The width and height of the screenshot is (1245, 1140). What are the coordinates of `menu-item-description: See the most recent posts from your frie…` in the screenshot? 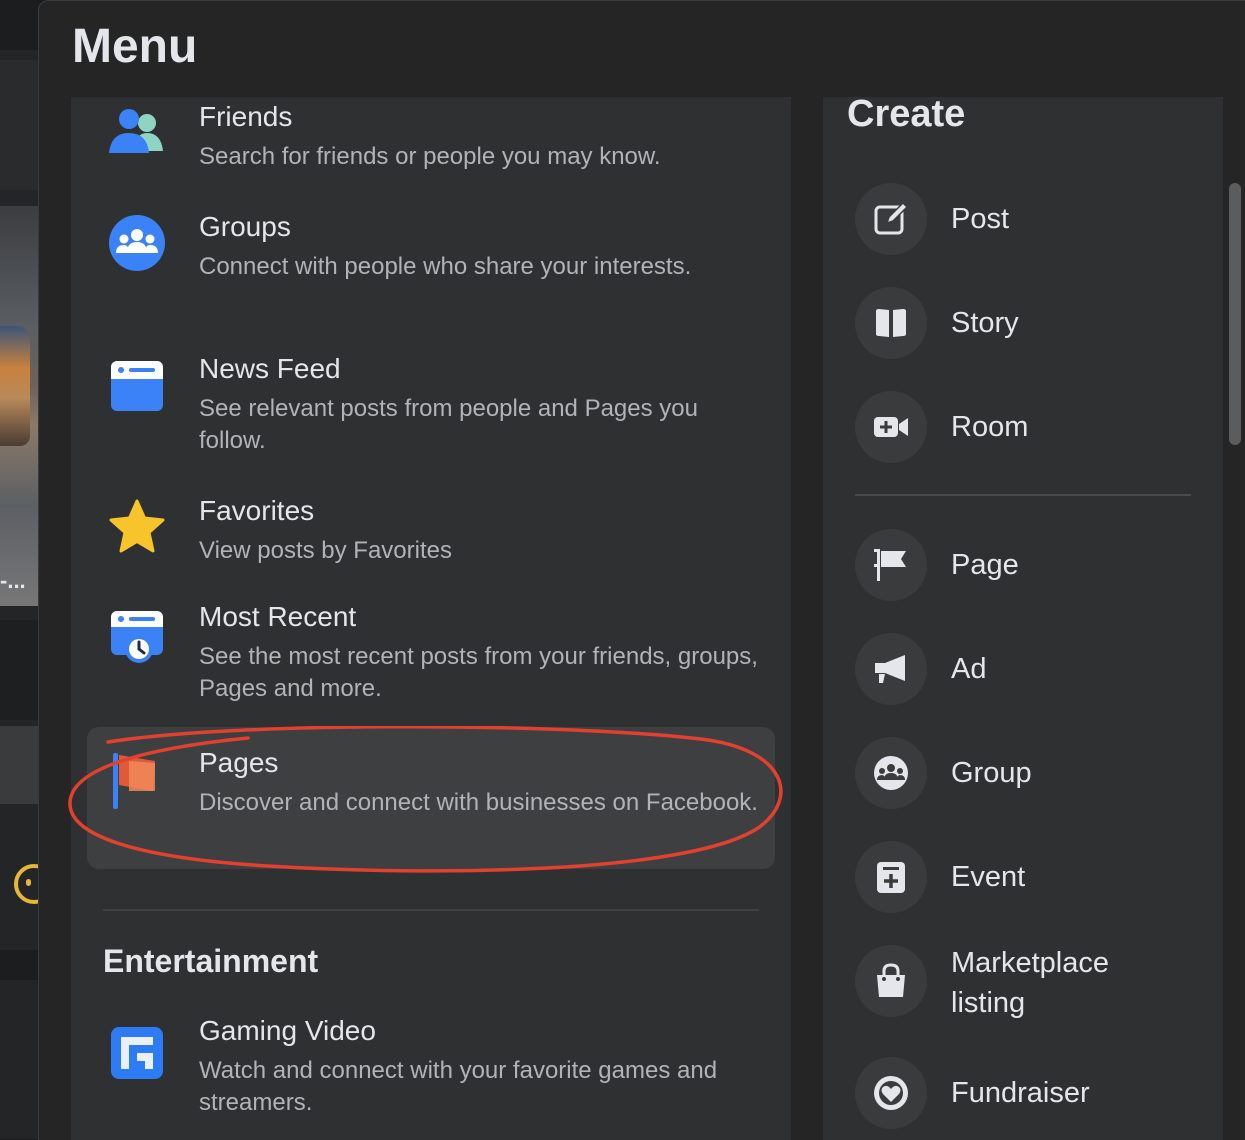 It's located at (478, 672).